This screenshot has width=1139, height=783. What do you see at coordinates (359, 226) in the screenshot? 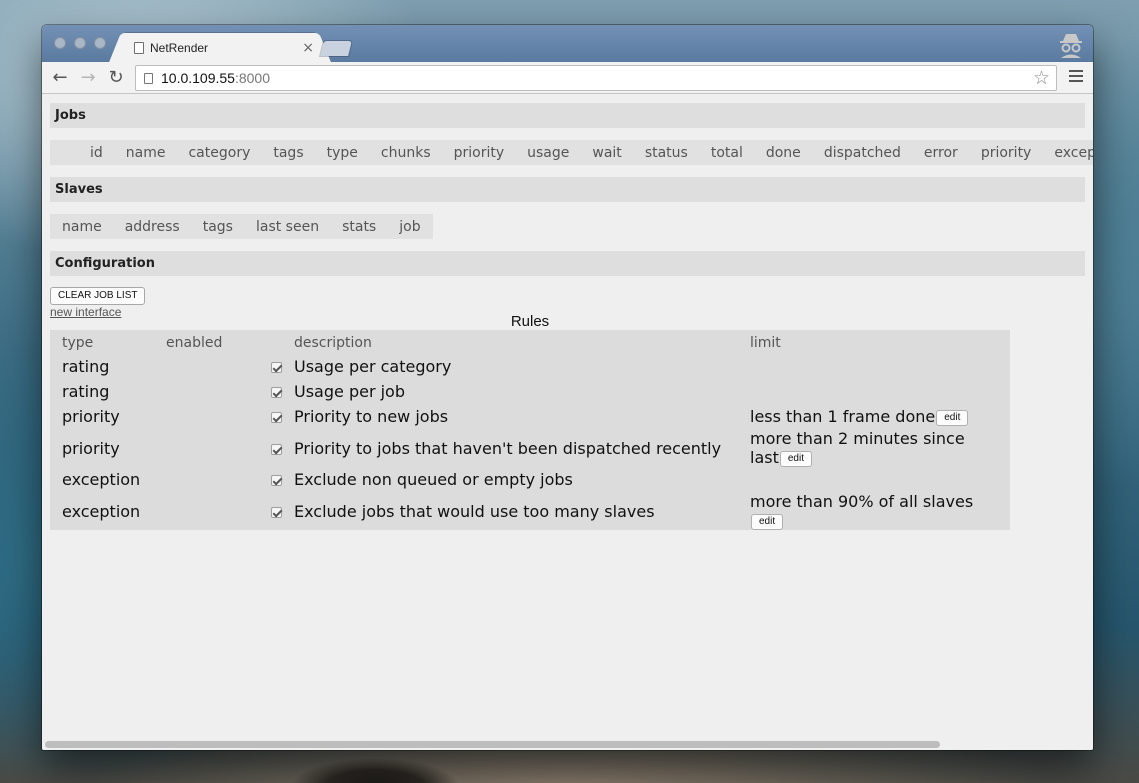
I see `slaves-column-header: stats` at bounding box center [359, 226].